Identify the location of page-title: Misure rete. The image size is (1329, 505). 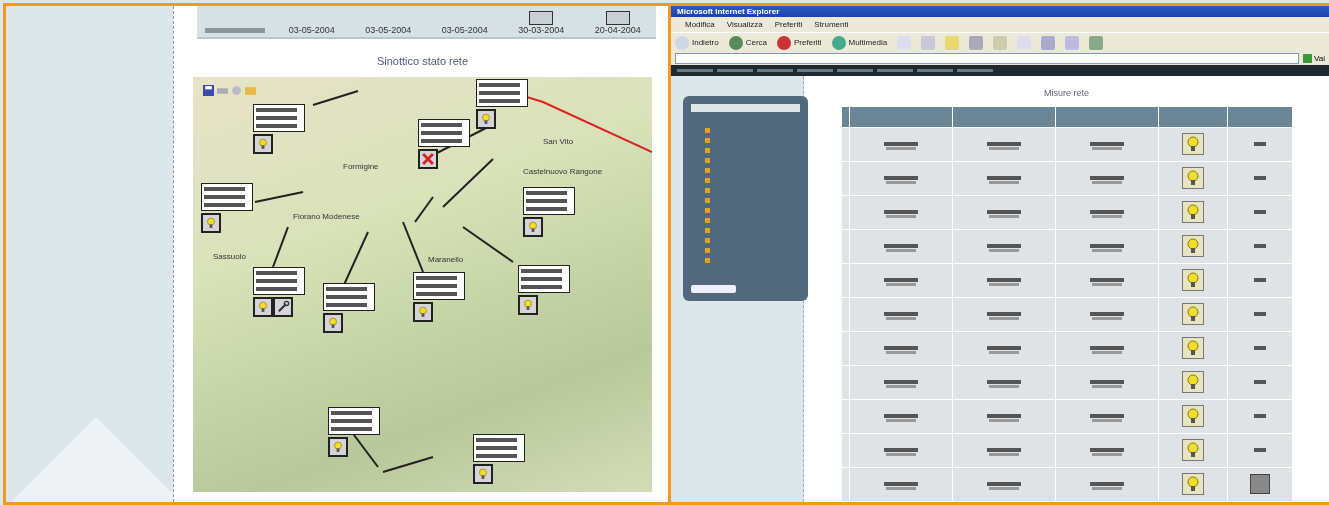
(1066, 93).